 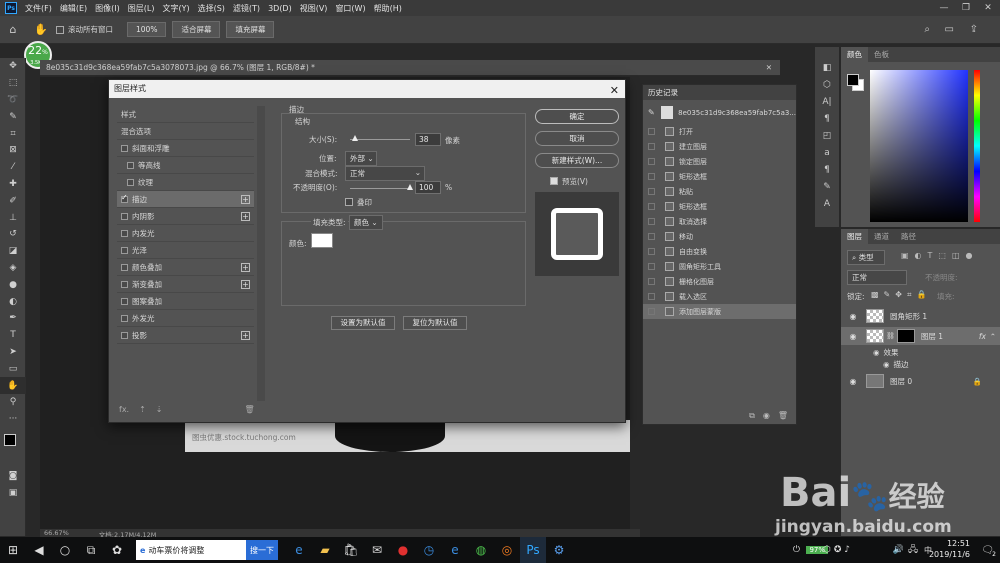 What do you see at coordinates (827, 135) in the screenshot?
I see `glyphs-icon: ◰` at bounding box center [827, 135].